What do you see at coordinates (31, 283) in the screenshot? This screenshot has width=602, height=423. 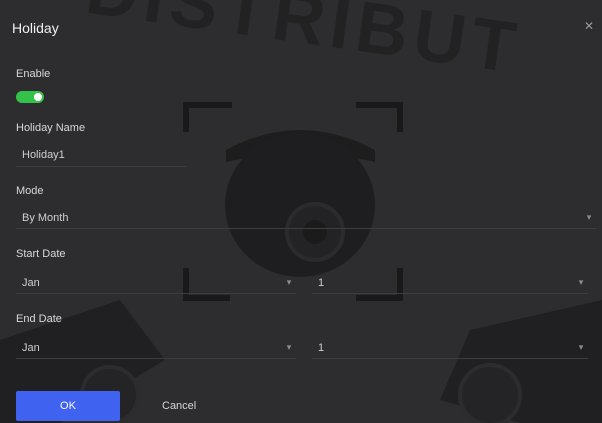 I see `start-month-value: Jan` at bounding box center [31, 283].